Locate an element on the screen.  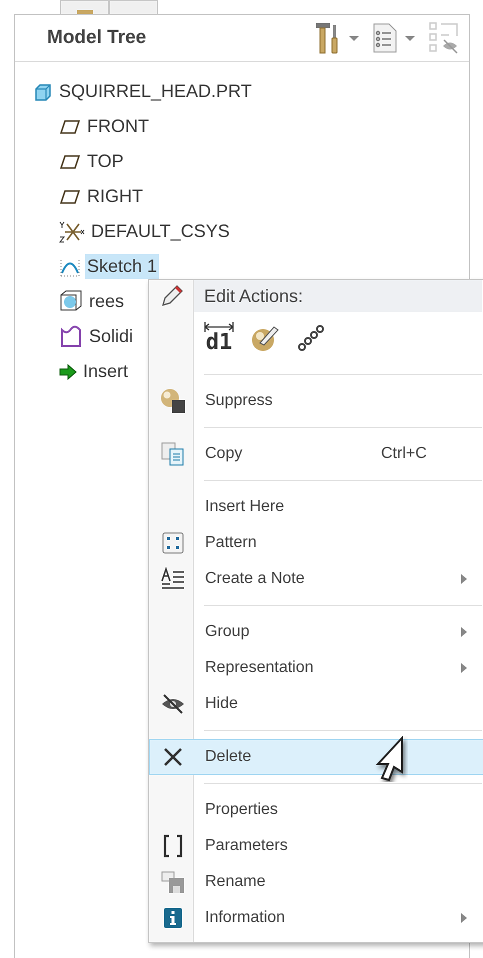
tree-item: TOP is located at coordinates (105, 161).